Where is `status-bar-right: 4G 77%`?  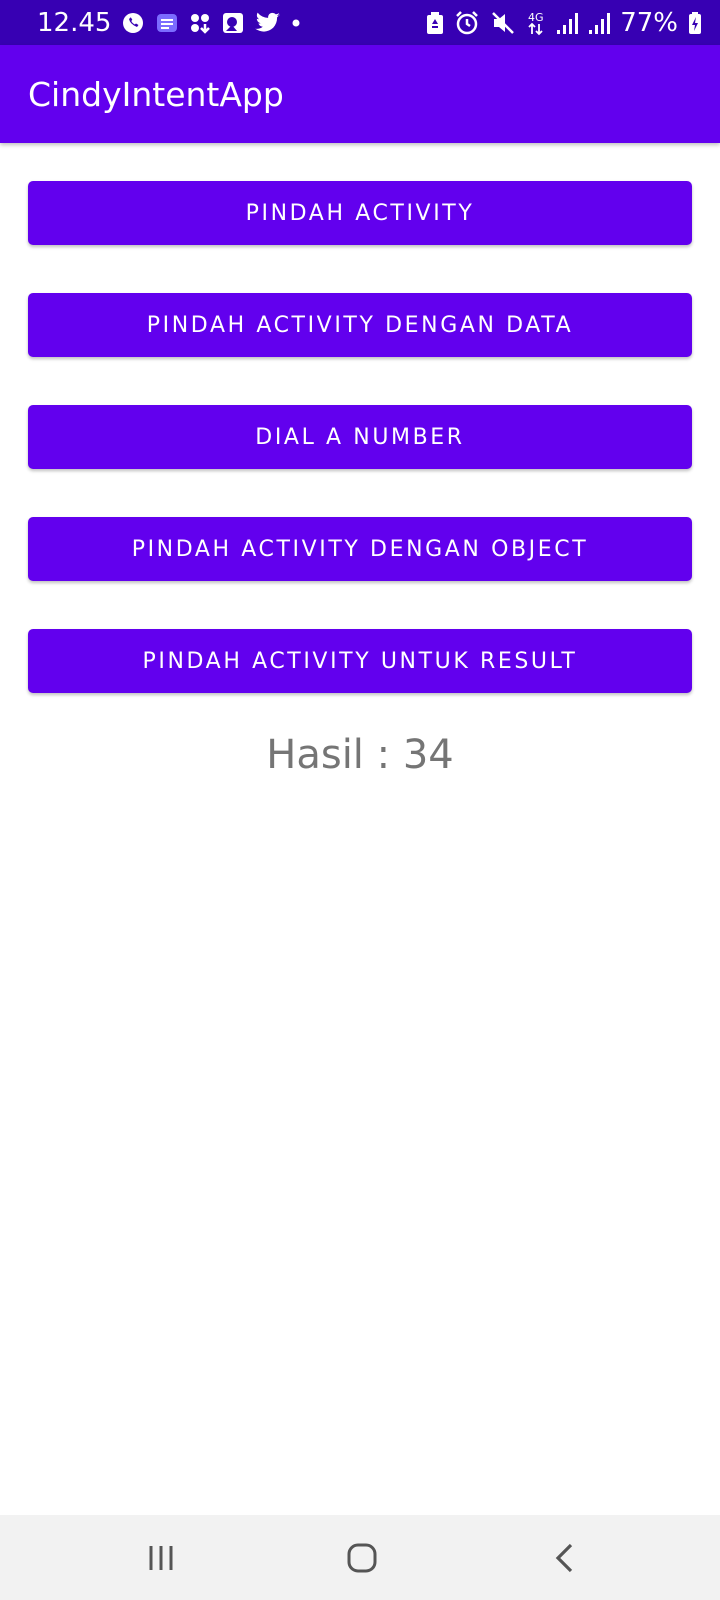
status-bar-right: 4G 77% is located at coordinates (564, 23).